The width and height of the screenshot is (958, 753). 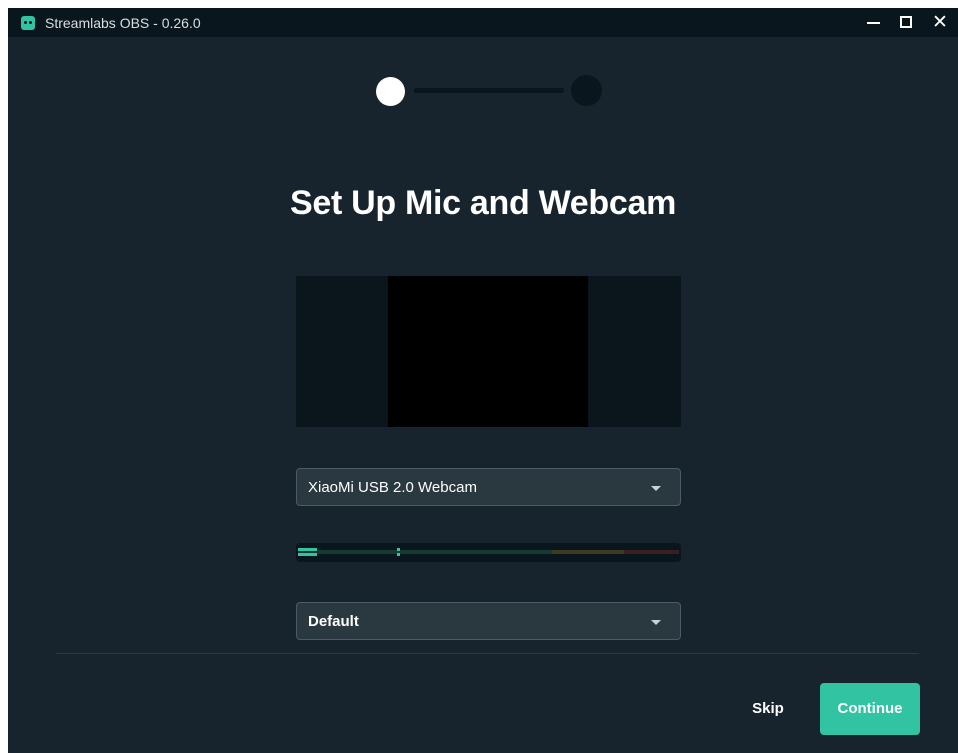 I want to click on minimize-icon, so click(x=873, y=23).